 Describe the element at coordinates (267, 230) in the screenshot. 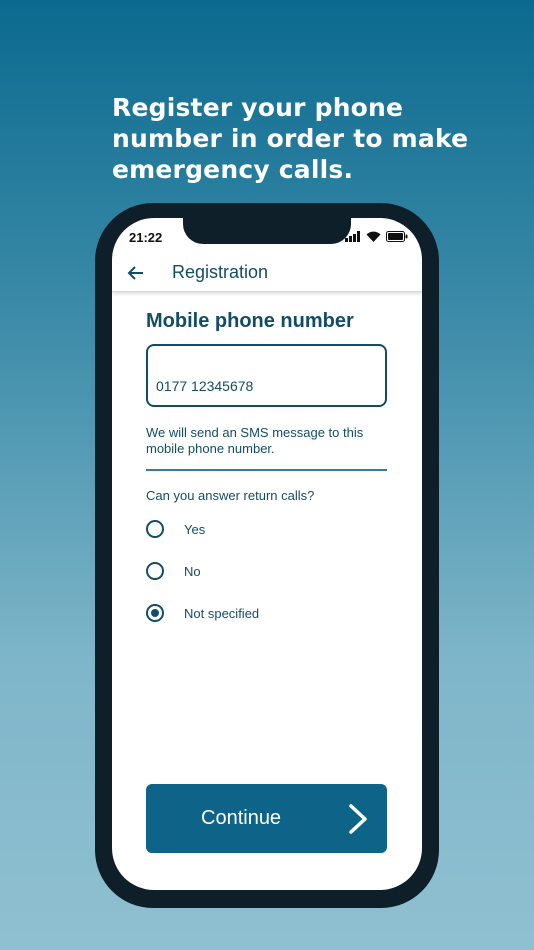

I see `phone-notch` at that location.